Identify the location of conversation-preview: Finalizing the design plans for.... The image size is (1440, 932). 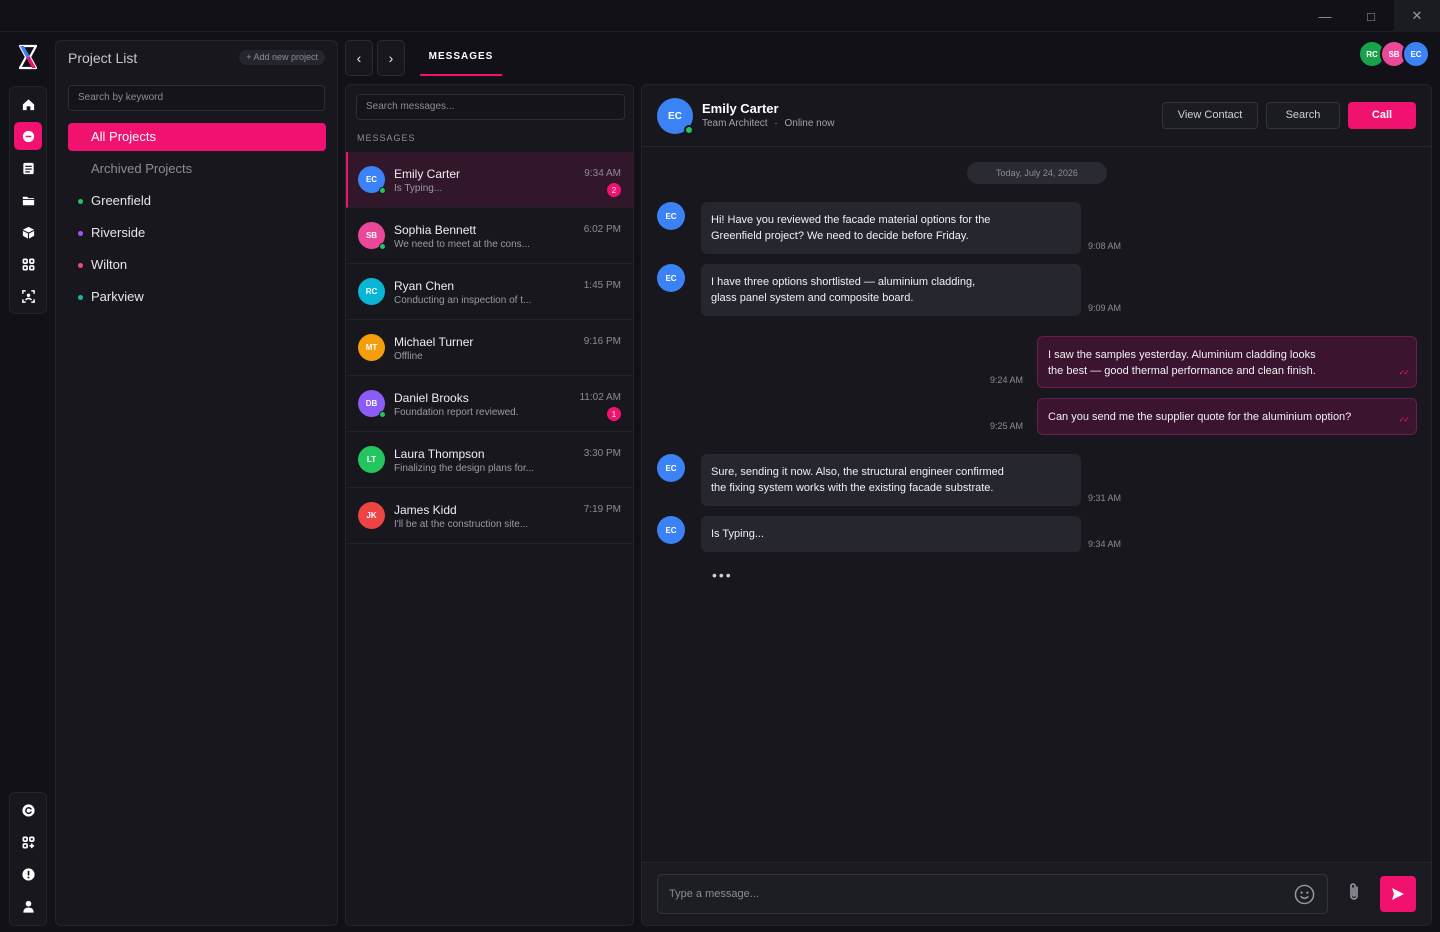
(464, 468).